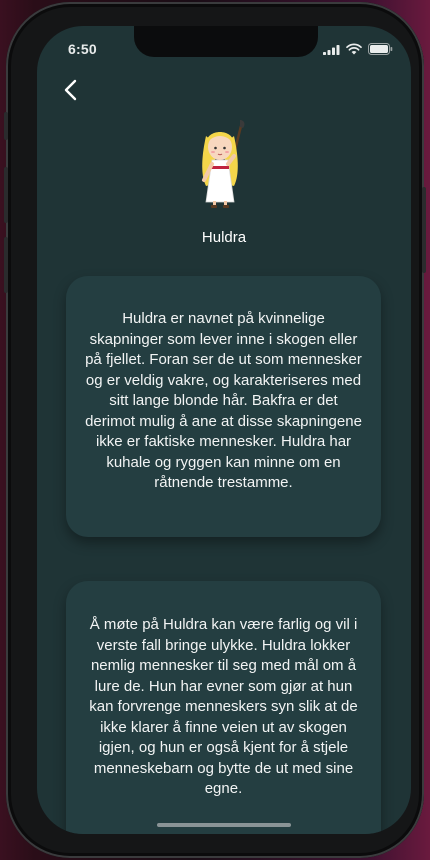 This screenshot has height=860, width=430. I want to click on mute-switch, so click(6, 126).